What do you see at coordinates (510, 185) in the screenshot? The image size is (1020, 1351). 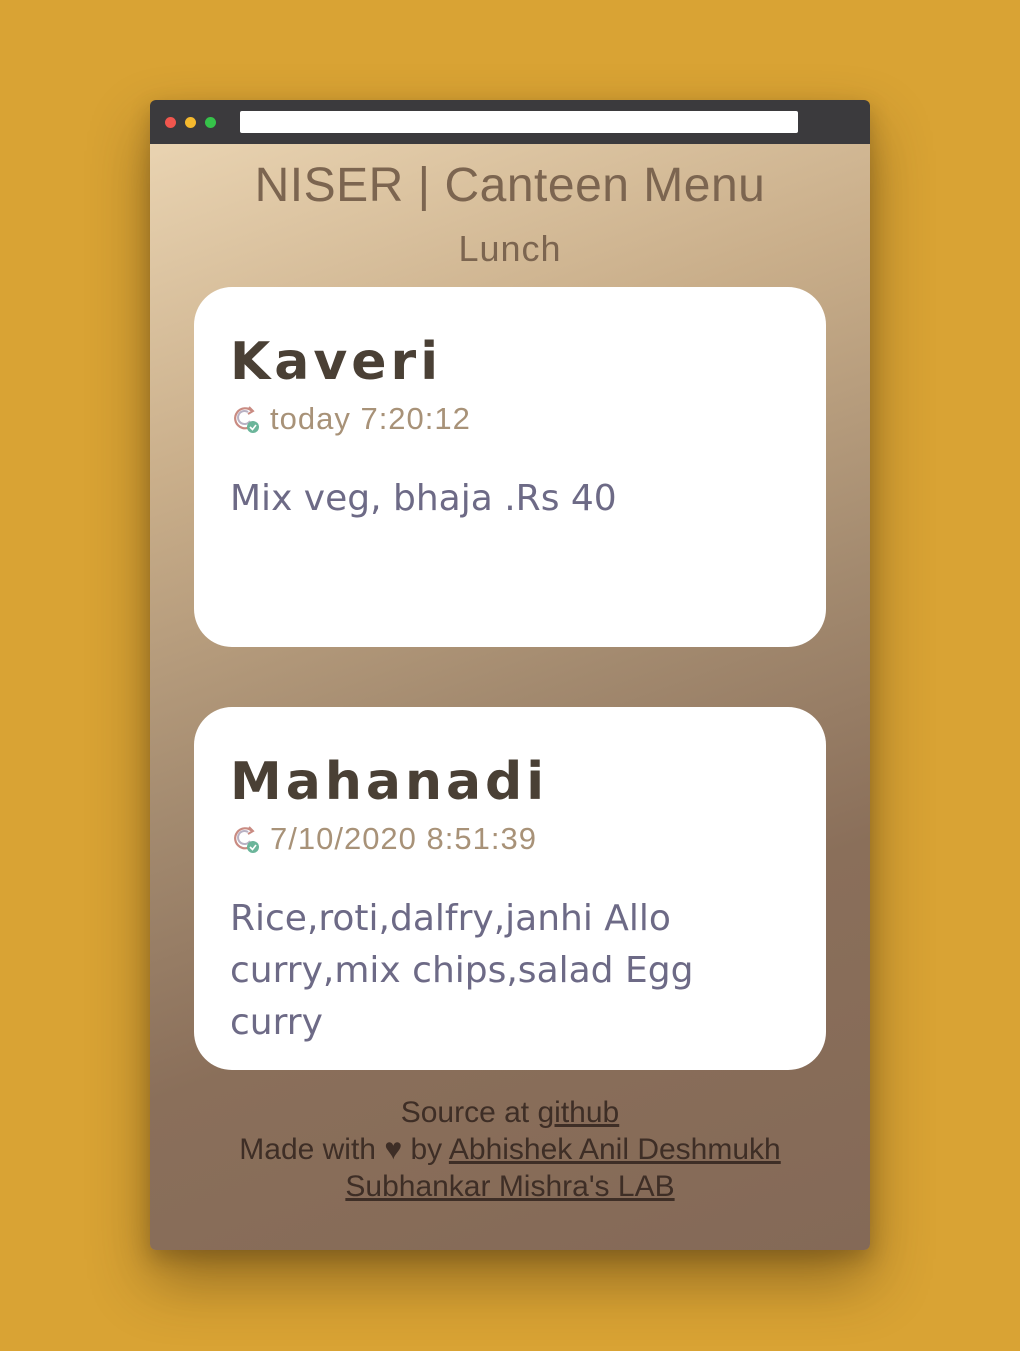 I see `page-title: NISER | Canteen Menu` at bounding box center [510, 185].